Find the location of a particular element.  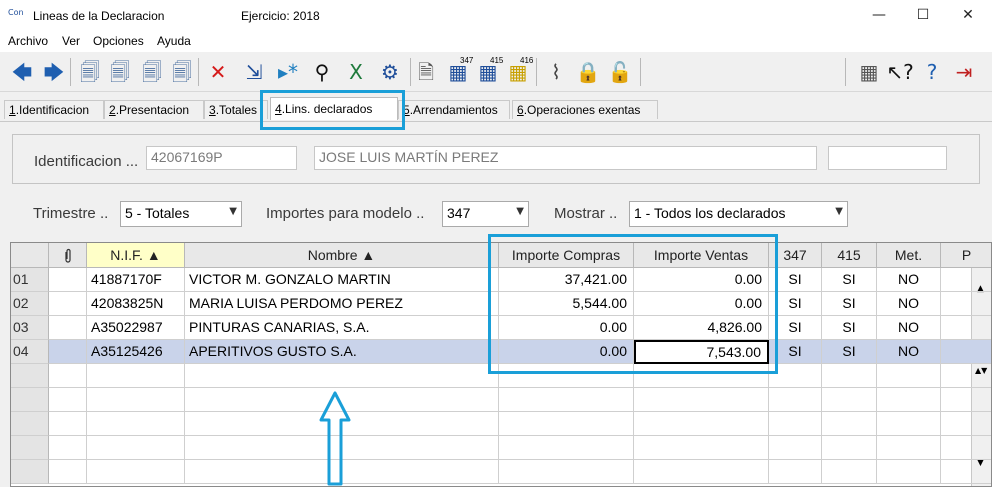

document-new-icon: 🗐 is located at coordinates (182, 72).